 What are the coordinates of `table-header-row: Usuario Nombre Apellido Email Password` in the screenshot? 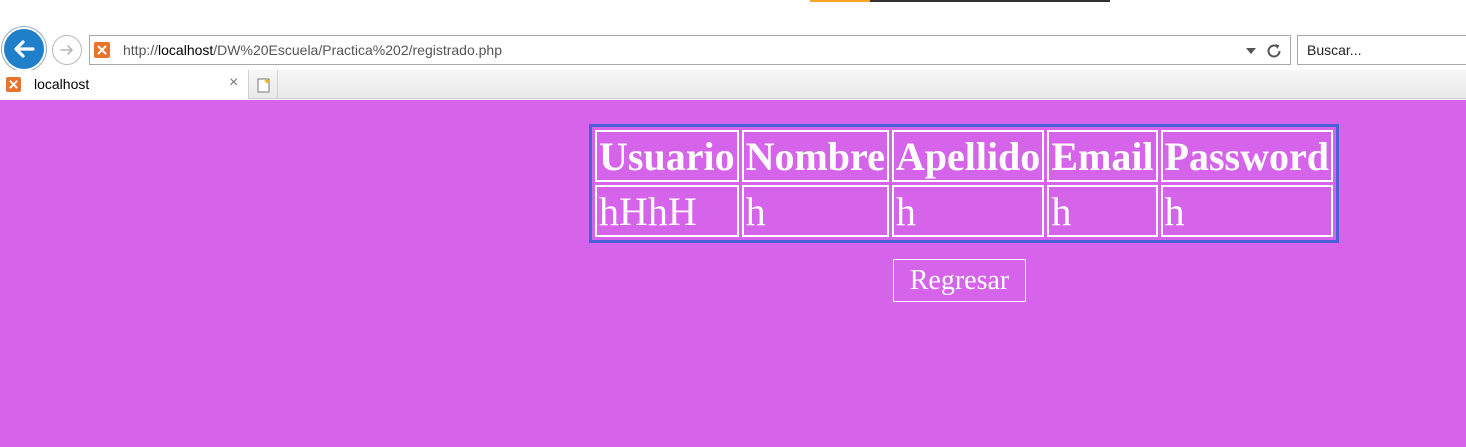 It's located at (964, 156).